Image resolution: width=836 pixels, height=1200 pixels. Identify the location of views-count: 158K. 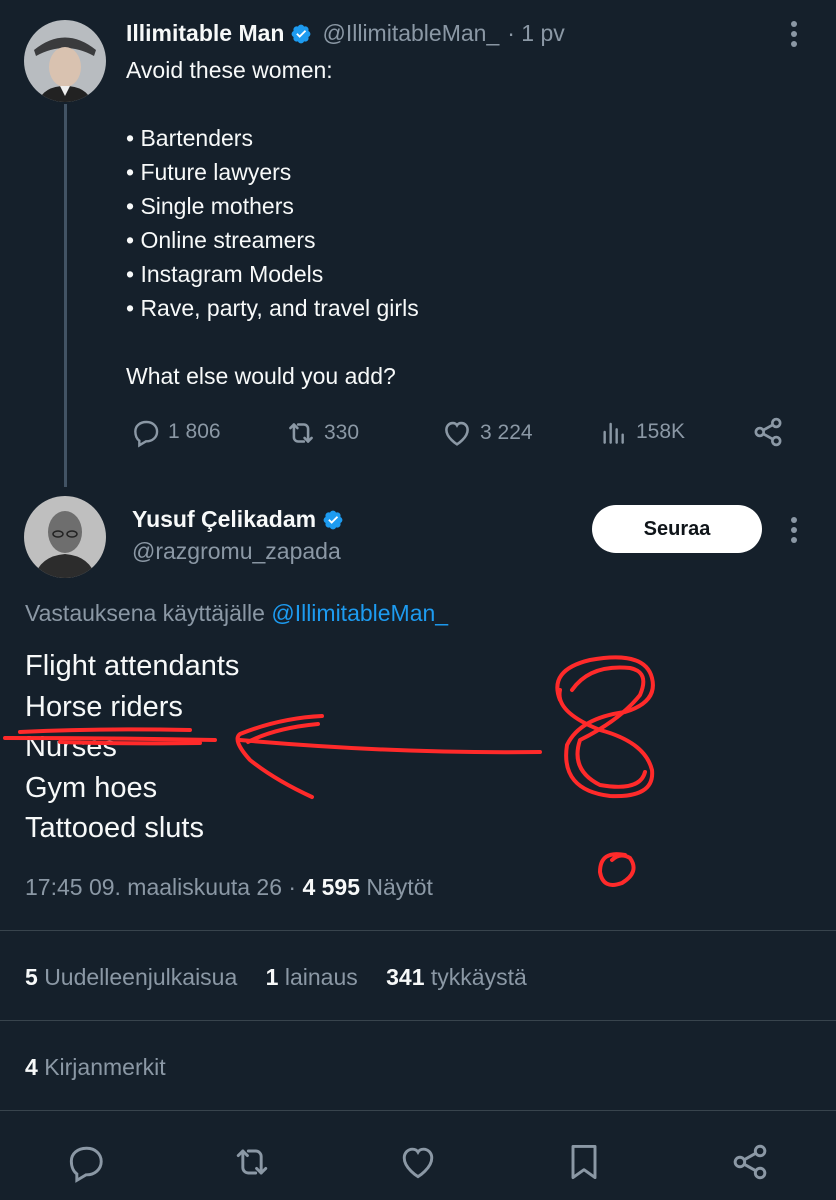
(661, 431).